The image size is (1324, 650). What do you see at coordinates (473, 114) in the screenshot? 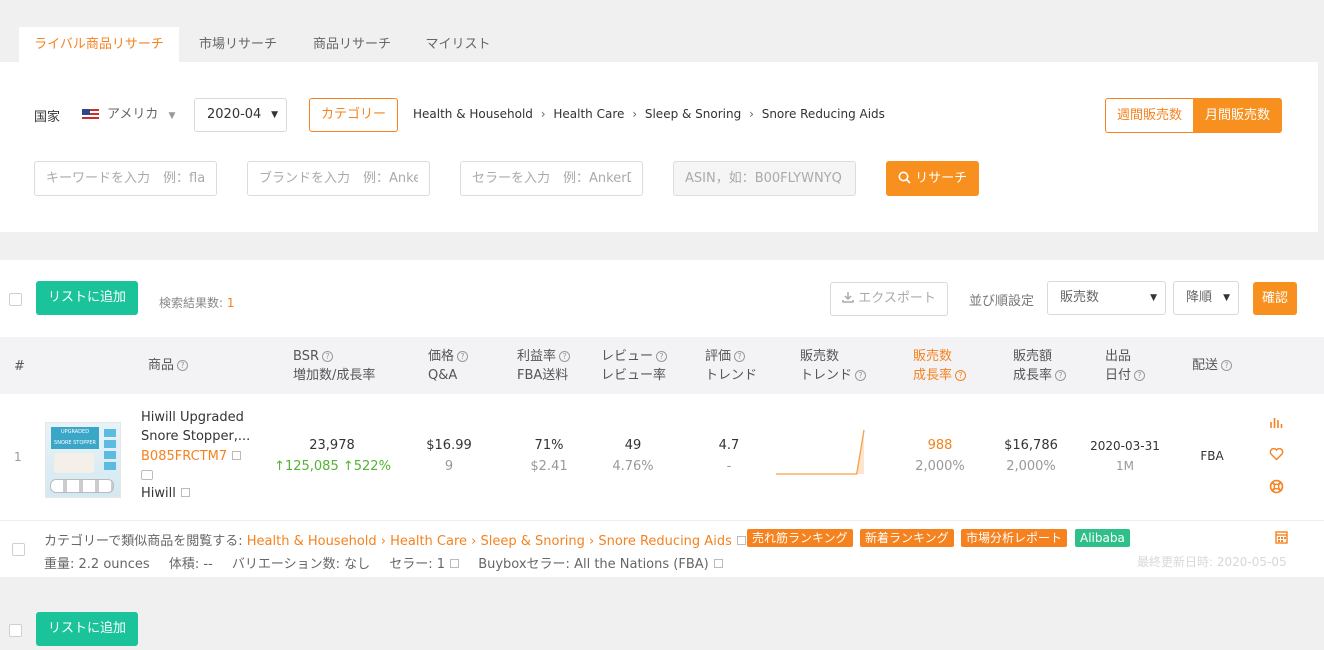
I see `breadcrumb-item: Health & Household` at bounding box center [473, 114].